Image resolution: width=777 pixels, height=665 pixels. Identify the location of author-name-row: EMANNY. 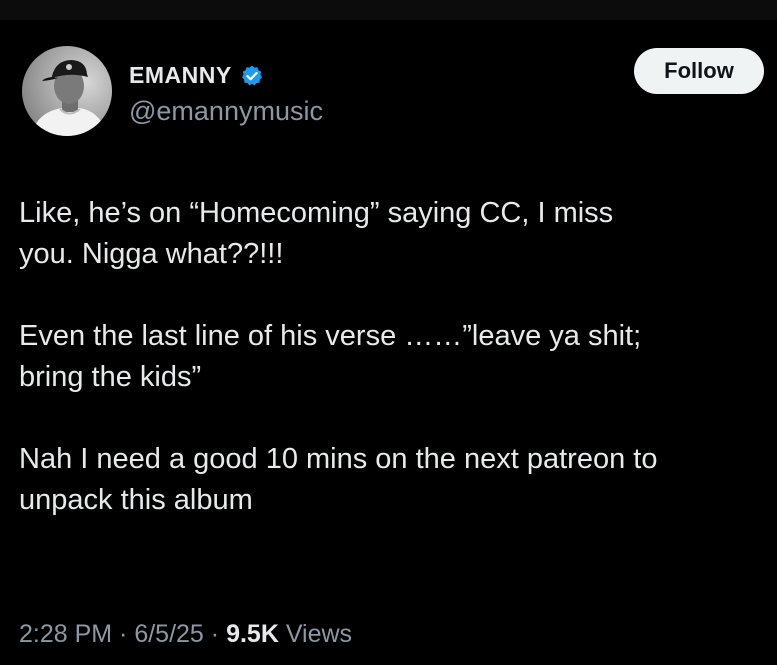
(196, 75).